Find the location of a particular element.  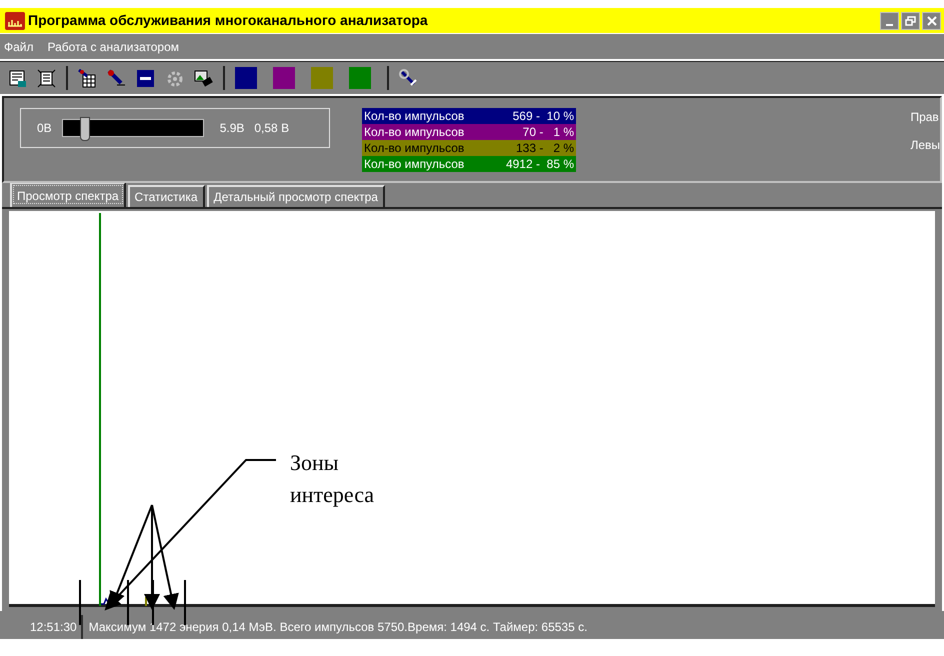

save-icon is located at coordinates (17, 78).